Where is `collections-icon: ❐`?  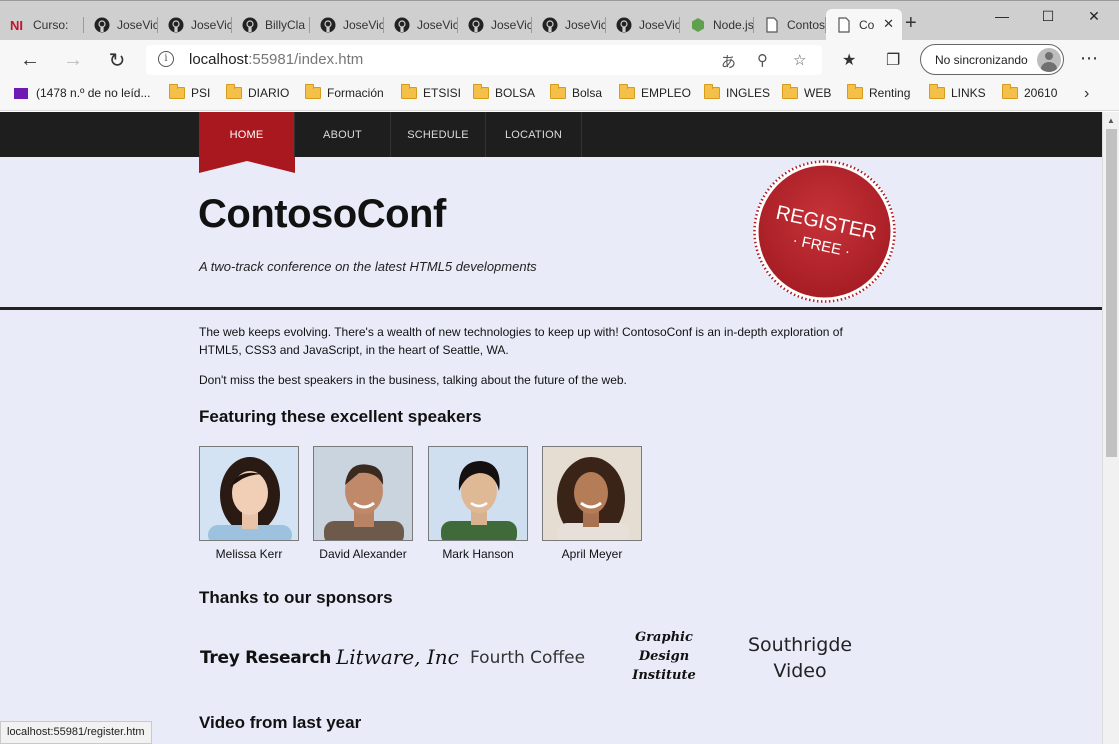 collections-icon: ❐ is located at coordinates (893, 60).